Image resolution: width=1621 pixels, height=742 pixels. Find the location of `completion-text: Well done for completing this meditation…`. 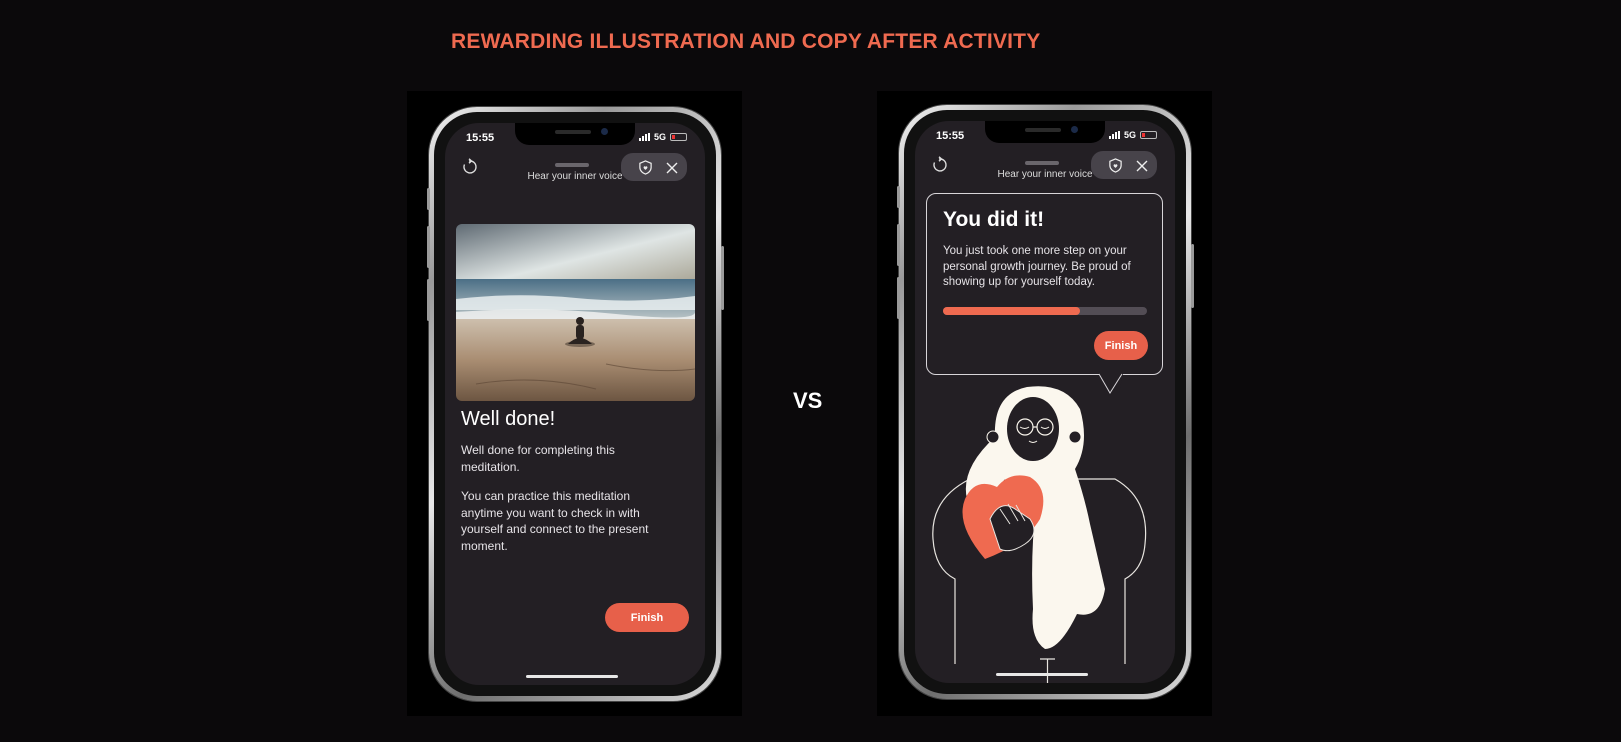

completion-text: Well done for completing this meditation… is located at coordinates (538, 458).